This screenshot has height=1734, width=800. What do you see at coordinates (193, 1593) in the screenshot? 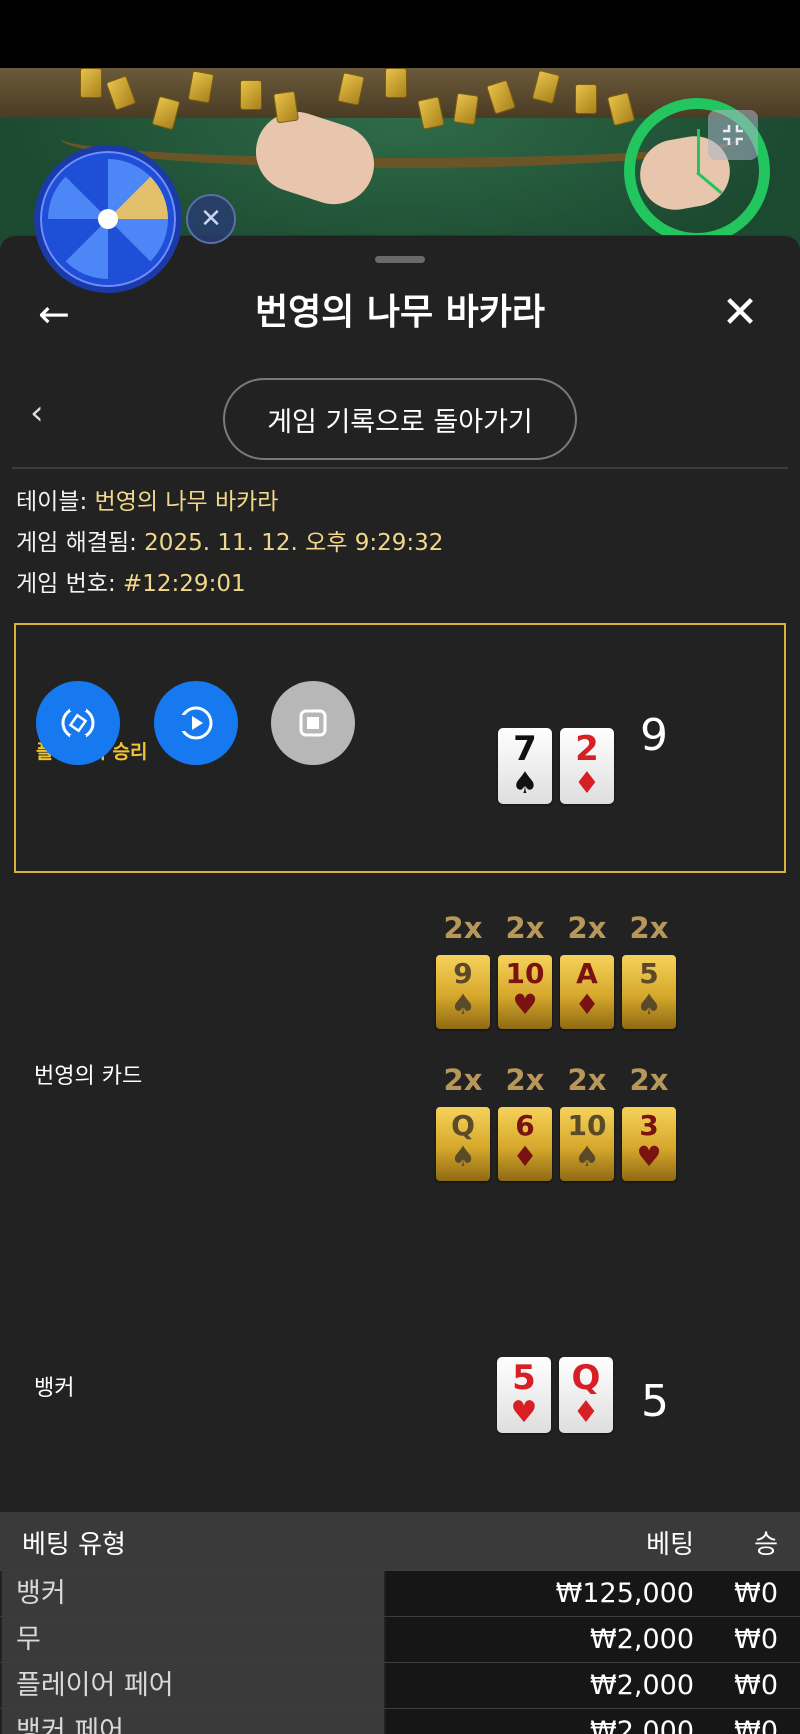
I see `bet-type: 뱅커` at bounding box center [193, 1593].